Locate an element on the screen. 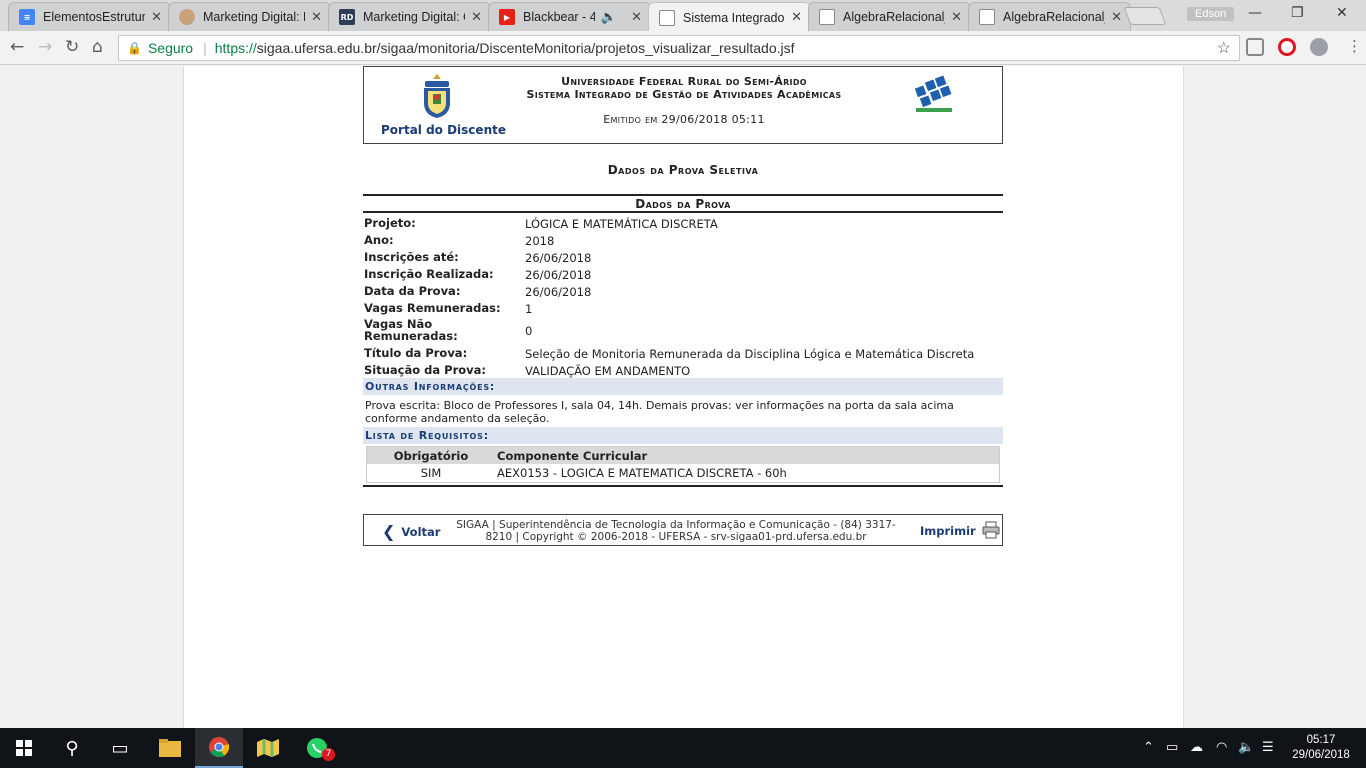 This screenshot has height=768, width=1366. file-explorer-icon is located at coordinates (170, 748).